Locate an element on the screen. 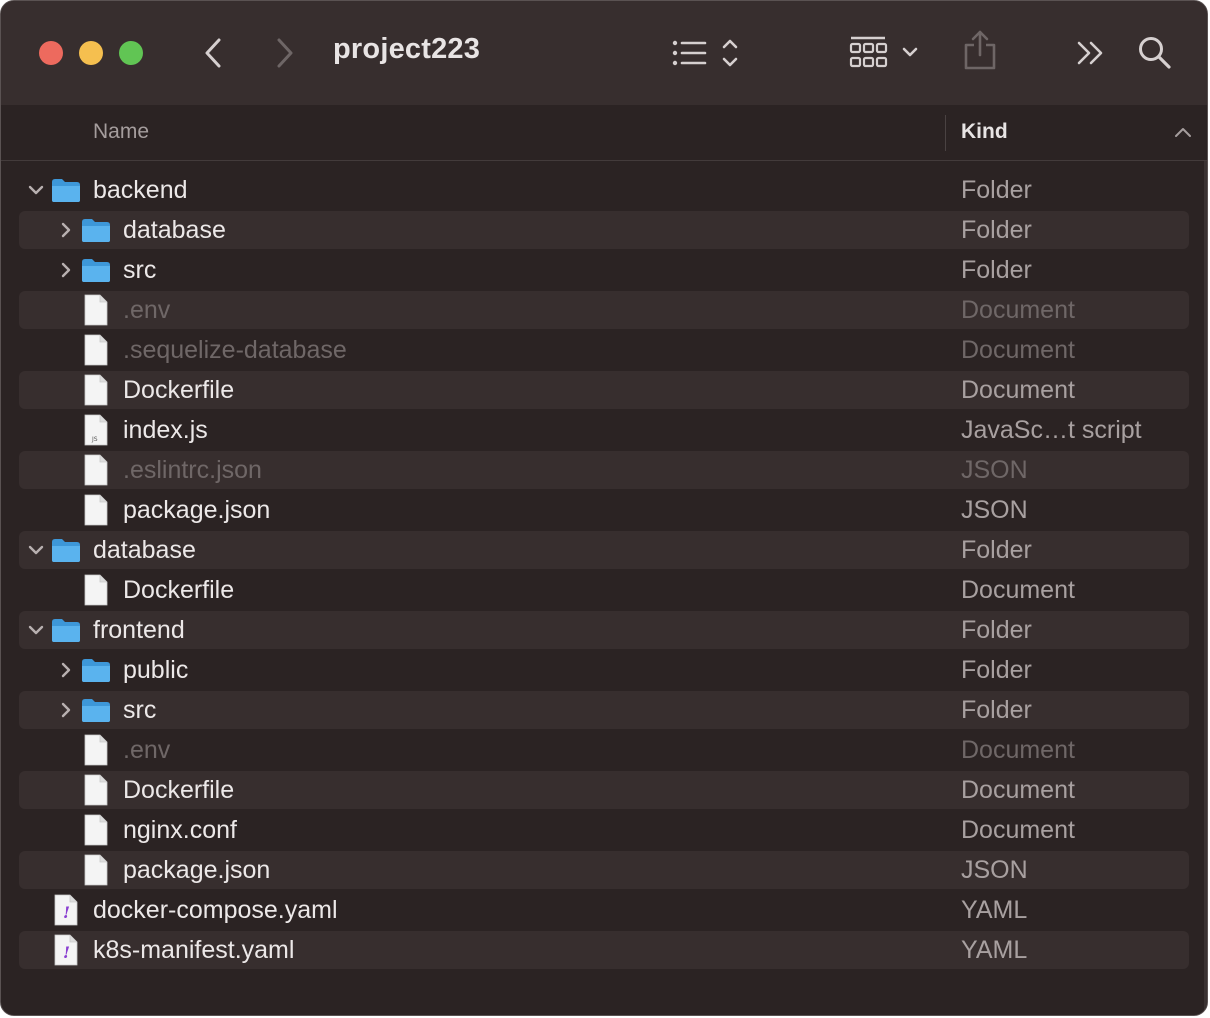 This screenshot has width=1210, height=1018. share-icon is located at coordinates (980, 50).